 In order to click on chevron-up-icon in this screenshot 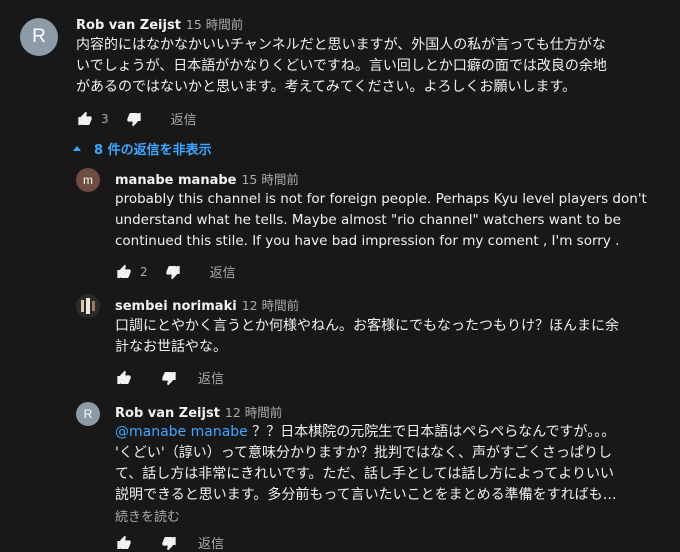, I will do `click(77, 148)`.